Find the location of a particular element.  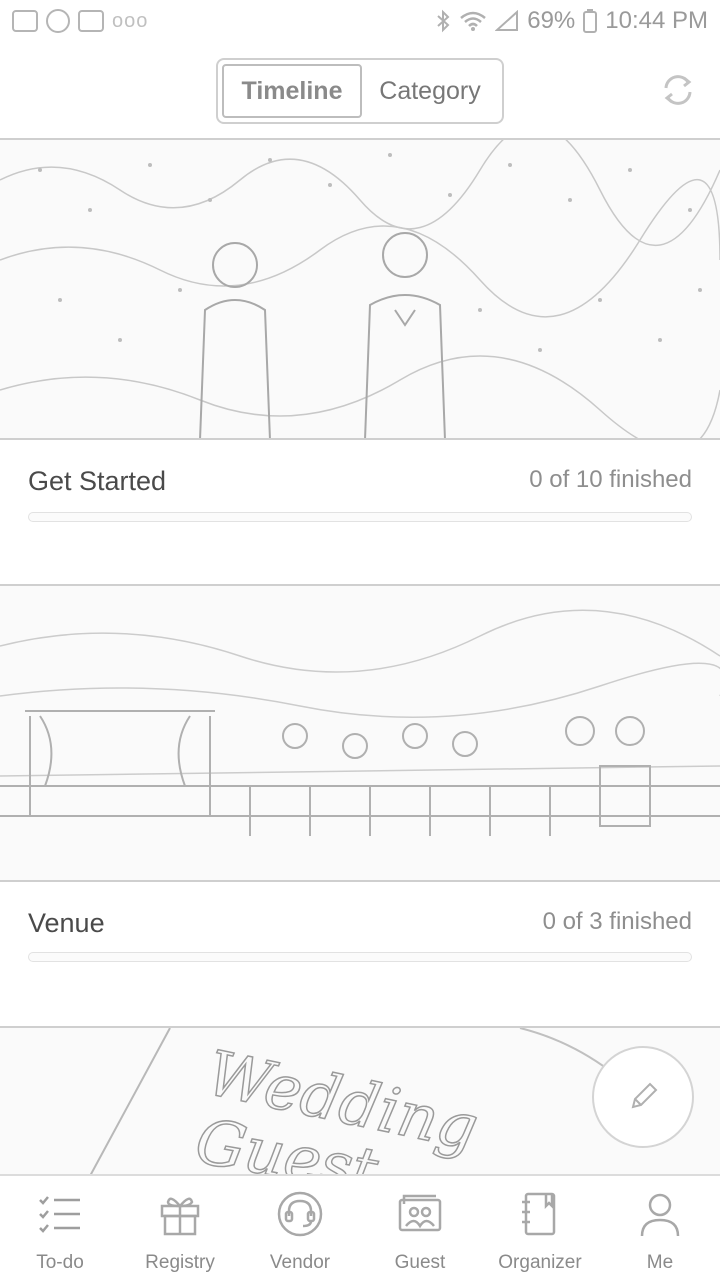

nav-vendor: Vendor is located at coordinates (300, 1228).